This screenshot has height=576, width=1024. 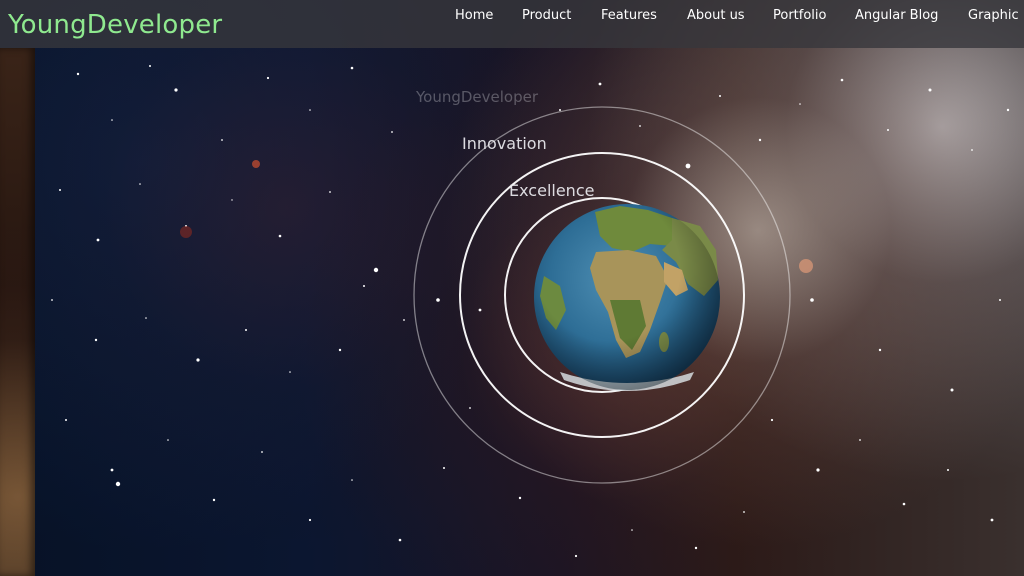 What do you see at coordinates (896, 15) in the screenshot?
I see `nav-item-angular-blog: Angular Blog` at bounding box center [896, 15].